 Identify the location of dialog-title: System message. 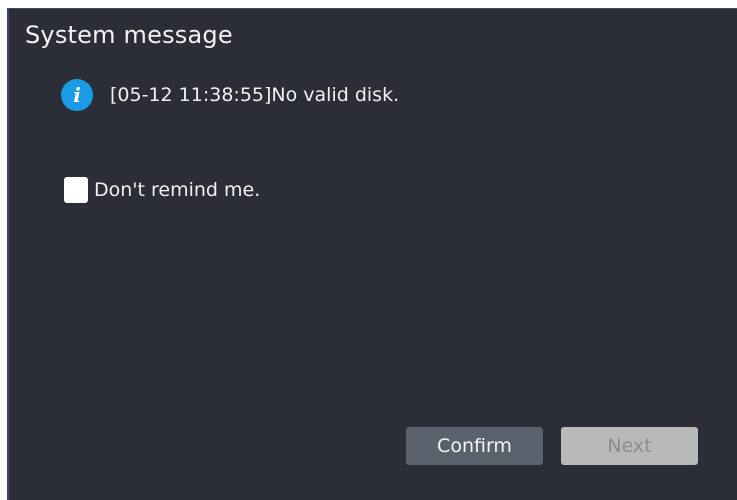
(129, 35).